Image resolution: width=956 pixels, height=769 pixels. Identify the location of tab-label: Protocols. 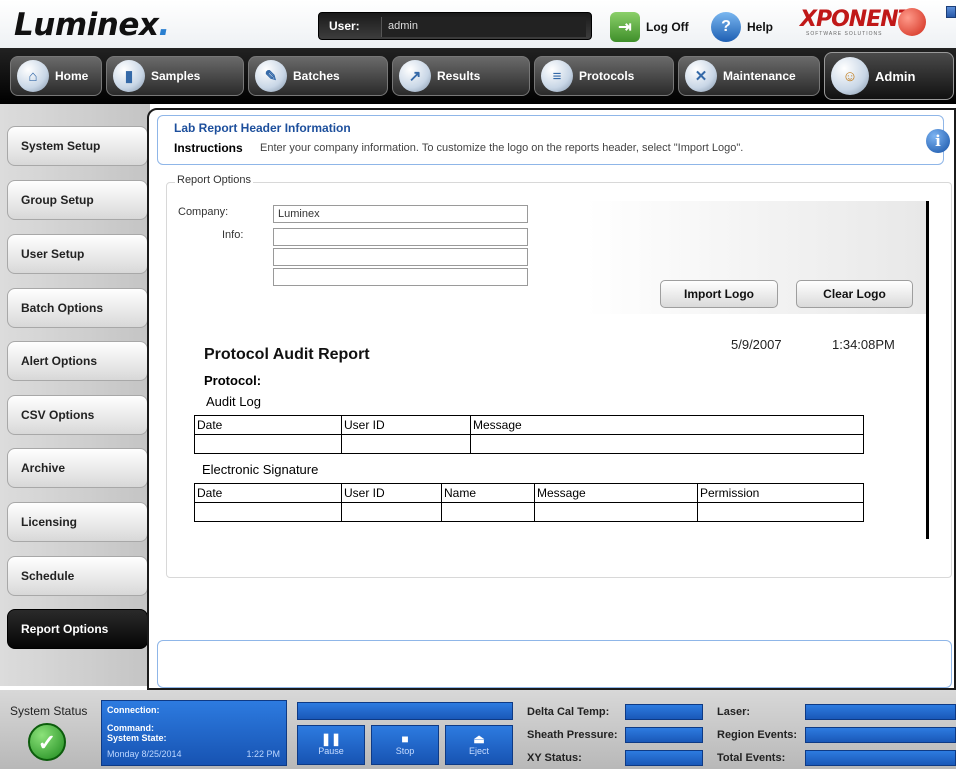
(607, 76).